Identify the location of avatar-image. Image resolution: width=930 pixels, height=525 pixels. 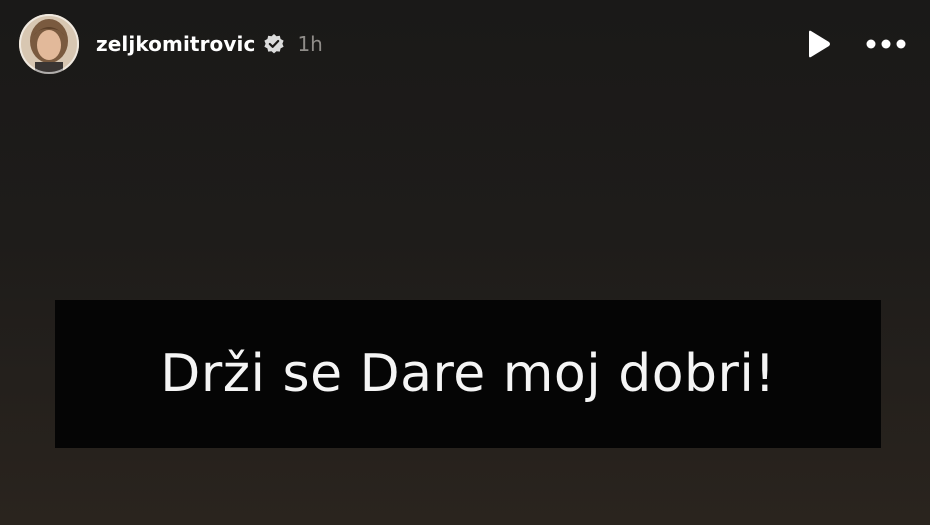
(49, 44).